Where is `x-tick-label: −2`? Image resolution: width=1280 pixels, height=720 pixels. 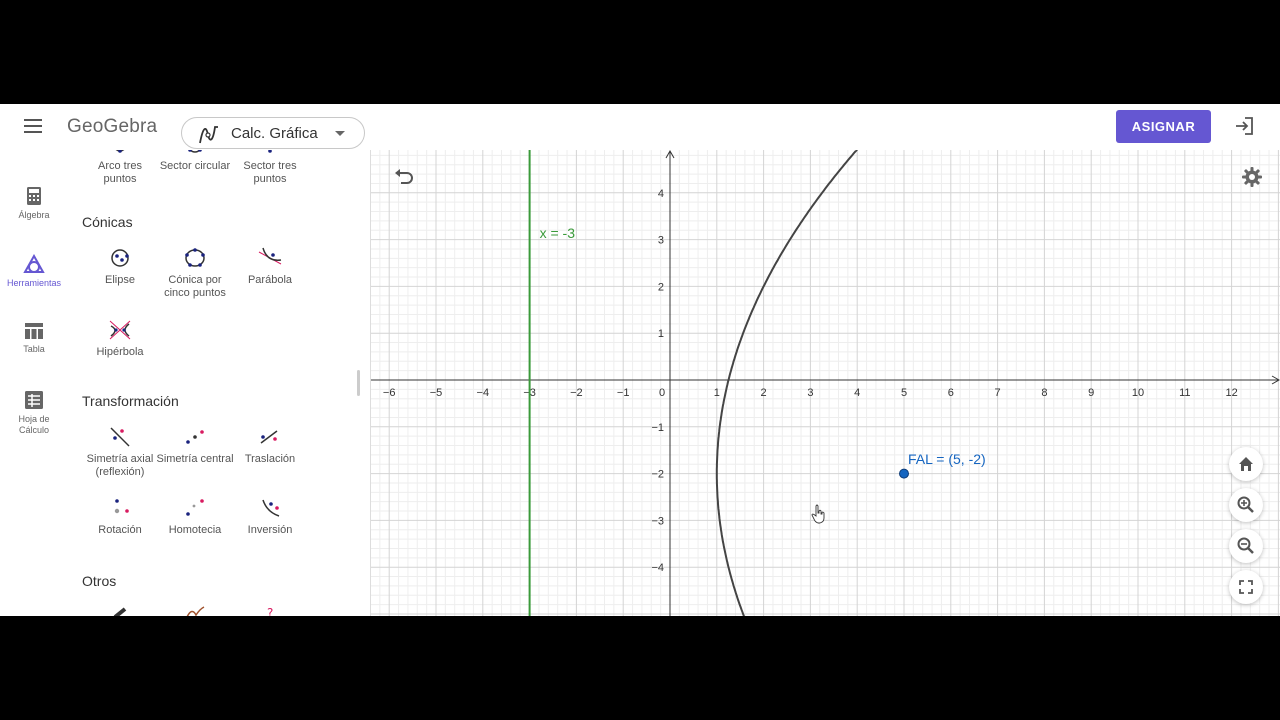 x-tick-label: −2 is located at coordinates (576, 393).